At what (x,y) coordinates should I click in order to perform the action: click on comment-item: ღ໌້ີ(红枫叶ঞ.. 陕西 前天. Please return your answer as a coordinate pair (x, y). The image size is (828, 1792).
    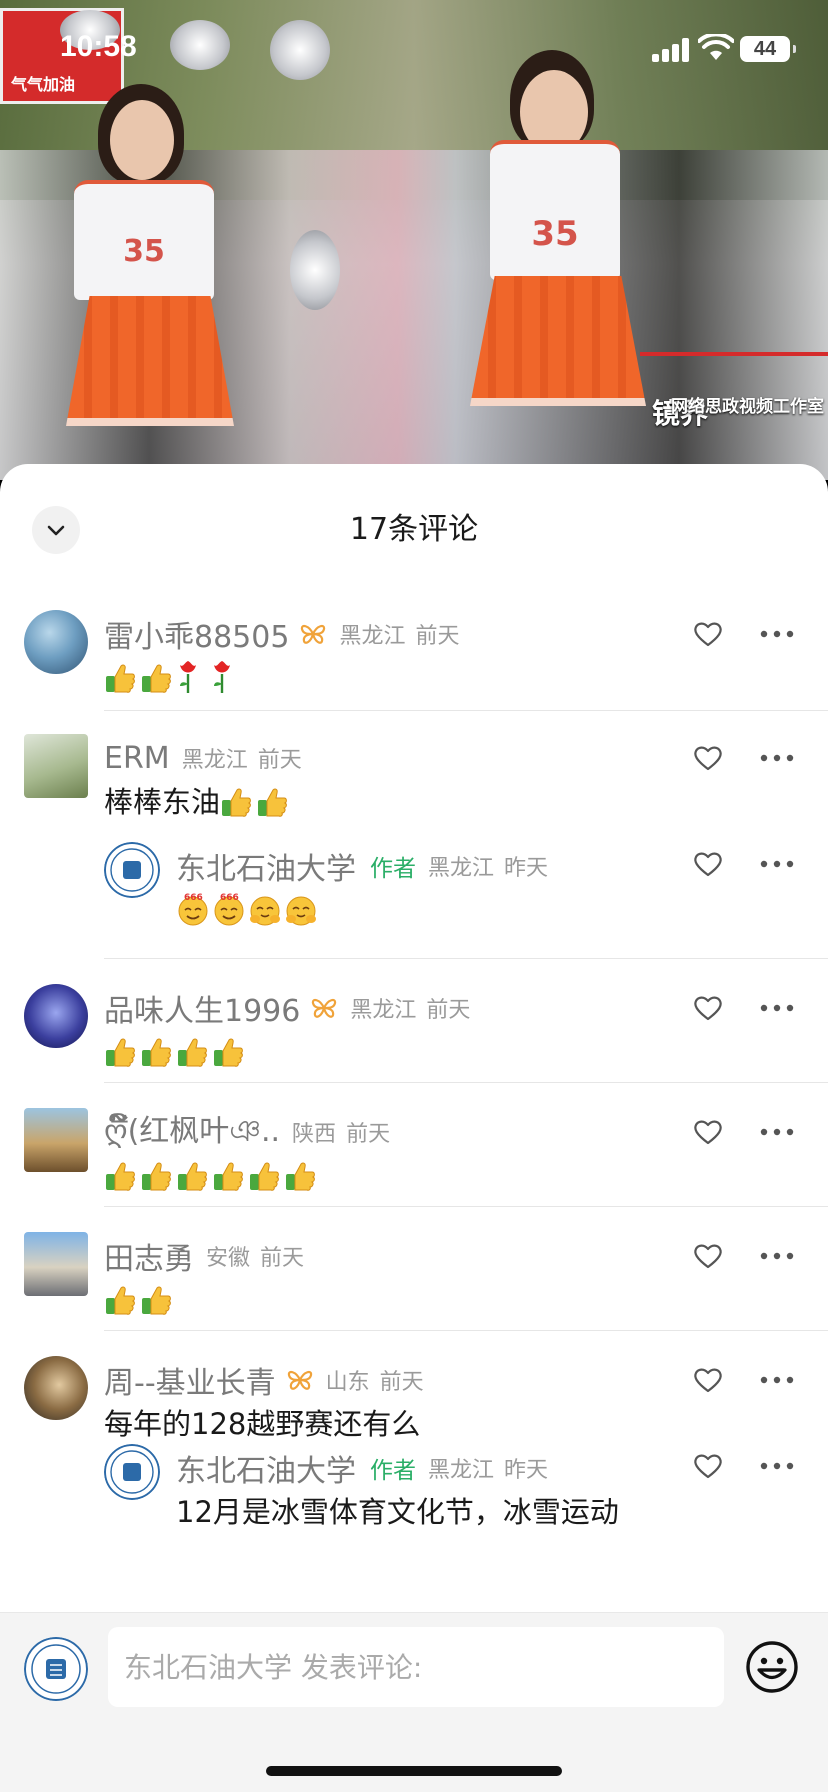
    Looking at the image, I should click on (414, 1158).